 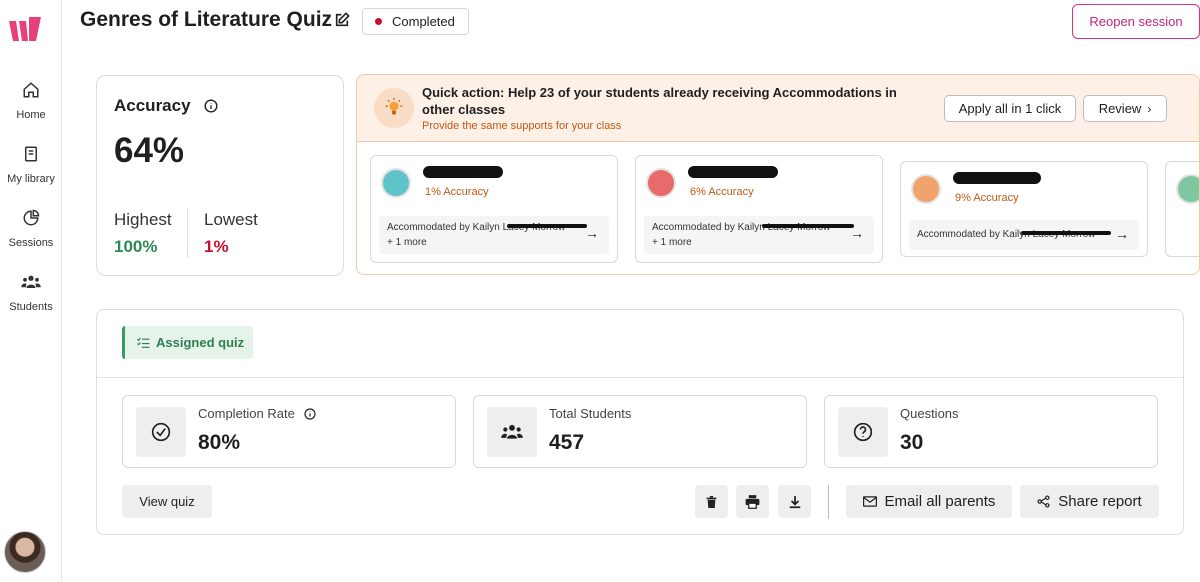 I want to click on student-accuracy: 1% Accuracy, so click(x=457, y=192).